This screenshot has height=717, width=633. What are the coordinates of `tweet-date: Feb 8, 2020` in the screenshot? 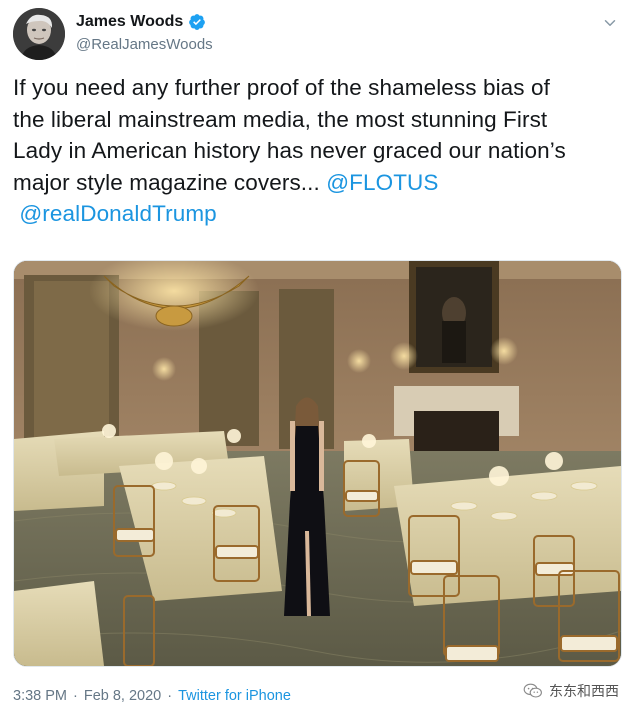 It's located at (122, 696).